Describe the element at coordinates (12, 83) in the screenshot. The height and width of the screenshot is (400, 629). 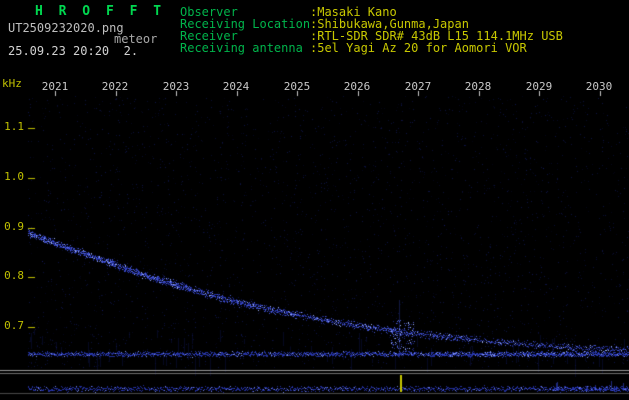
I see `y-axis-unit: kHz` at that location.